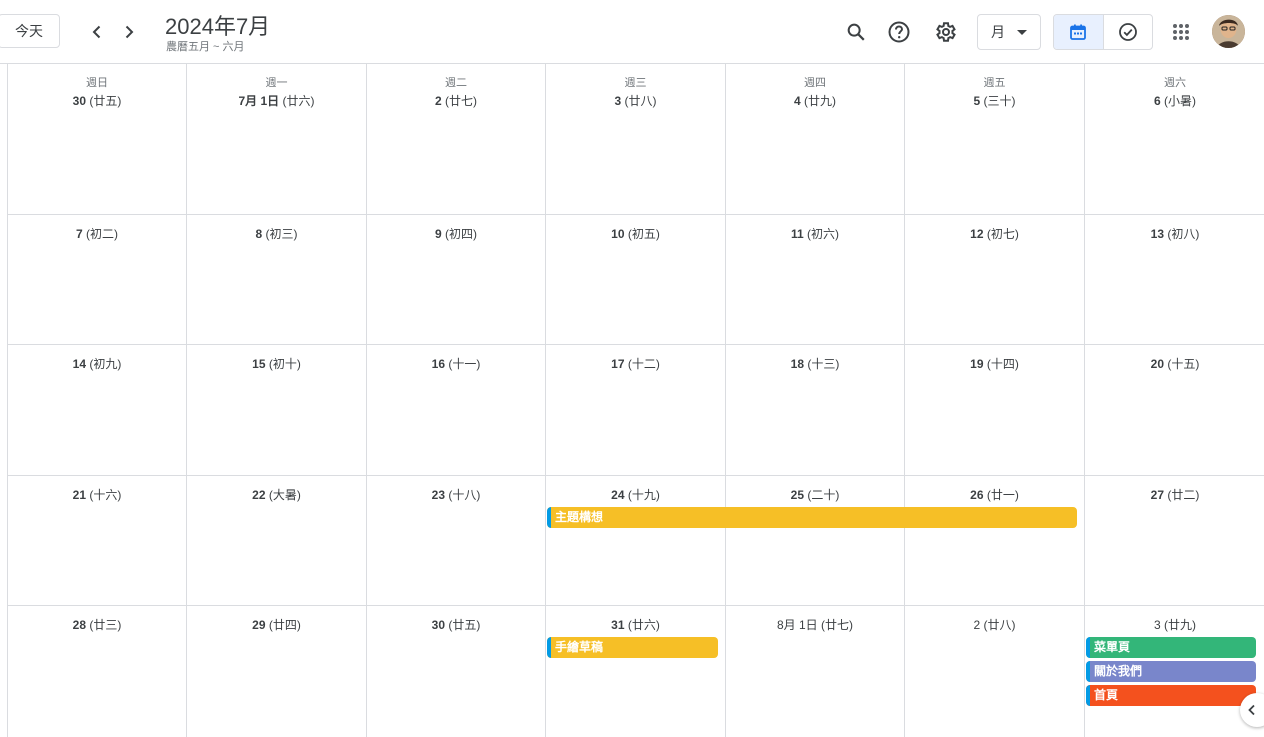  I want to click on day-number: 19 (十四), so click(994, 363).